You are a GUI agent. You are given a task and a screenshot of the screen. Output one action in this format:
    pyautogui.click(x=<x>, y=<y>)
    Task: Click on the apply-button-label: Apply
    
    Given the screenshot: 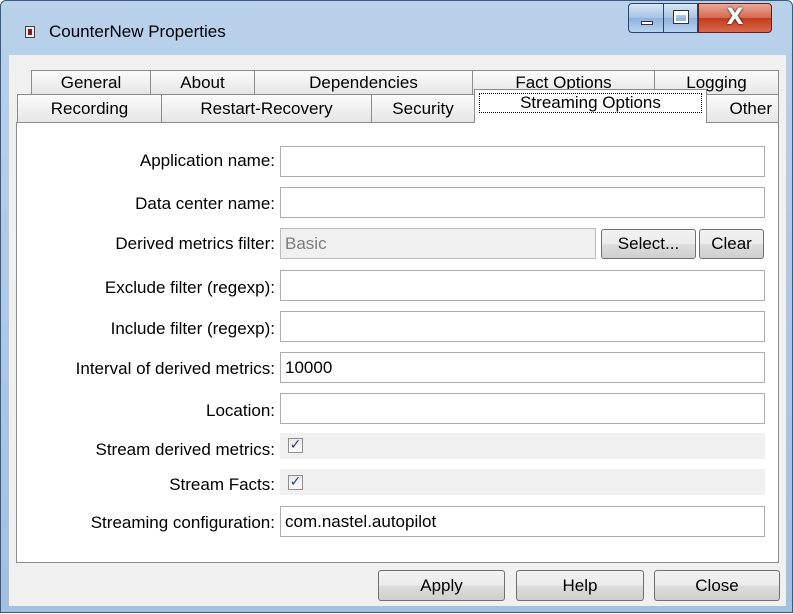 What is the action you would take?
    pyautogui.click(x=441, y=585)
    